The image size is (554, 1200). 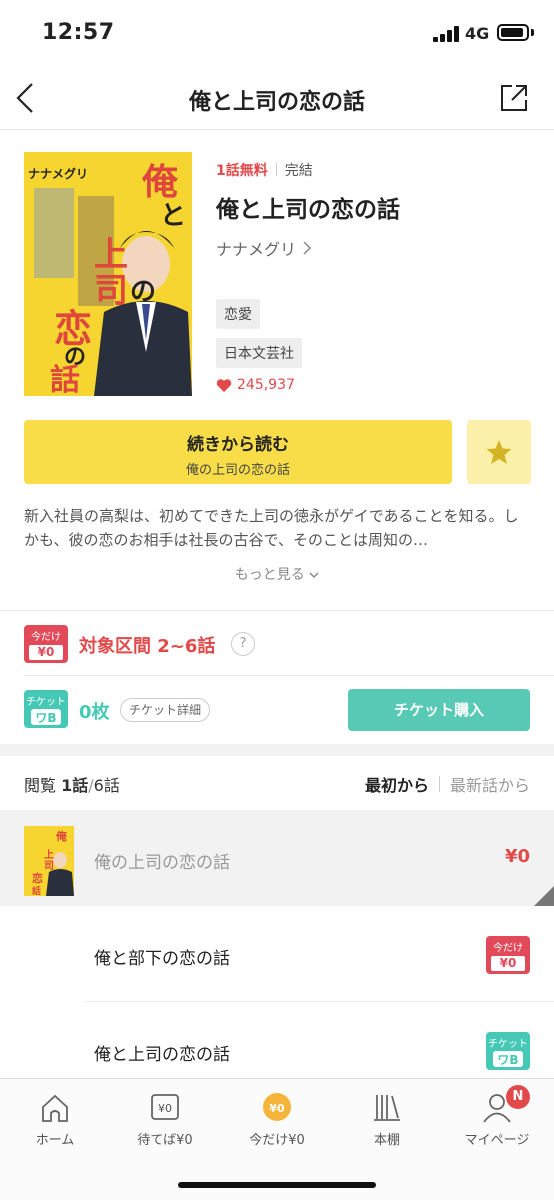 What do you see at coordinates (490, 784) in the screenshot?
I see `sort-latest-button: 最新話から` at bounding box center [490, 784].